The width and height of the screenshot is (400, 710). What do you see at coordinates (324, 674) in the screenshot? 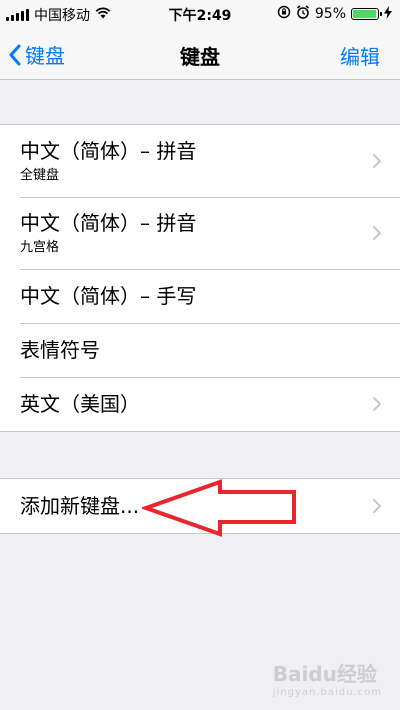
I see `watermark-text: Baidu经验` at bounding box center [324, 674].